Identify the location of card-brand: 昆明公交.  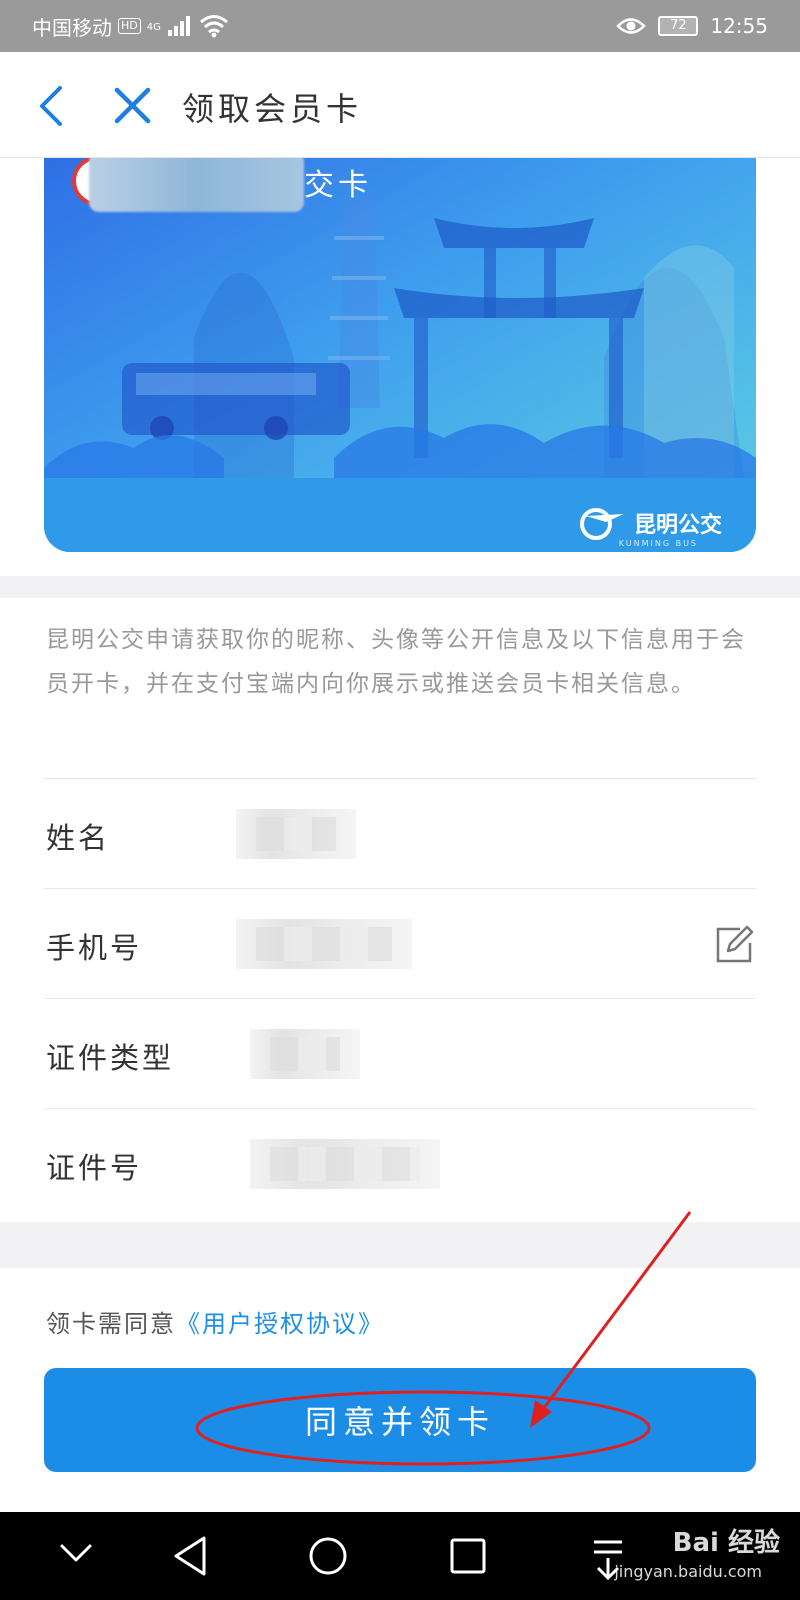
(649, 523).